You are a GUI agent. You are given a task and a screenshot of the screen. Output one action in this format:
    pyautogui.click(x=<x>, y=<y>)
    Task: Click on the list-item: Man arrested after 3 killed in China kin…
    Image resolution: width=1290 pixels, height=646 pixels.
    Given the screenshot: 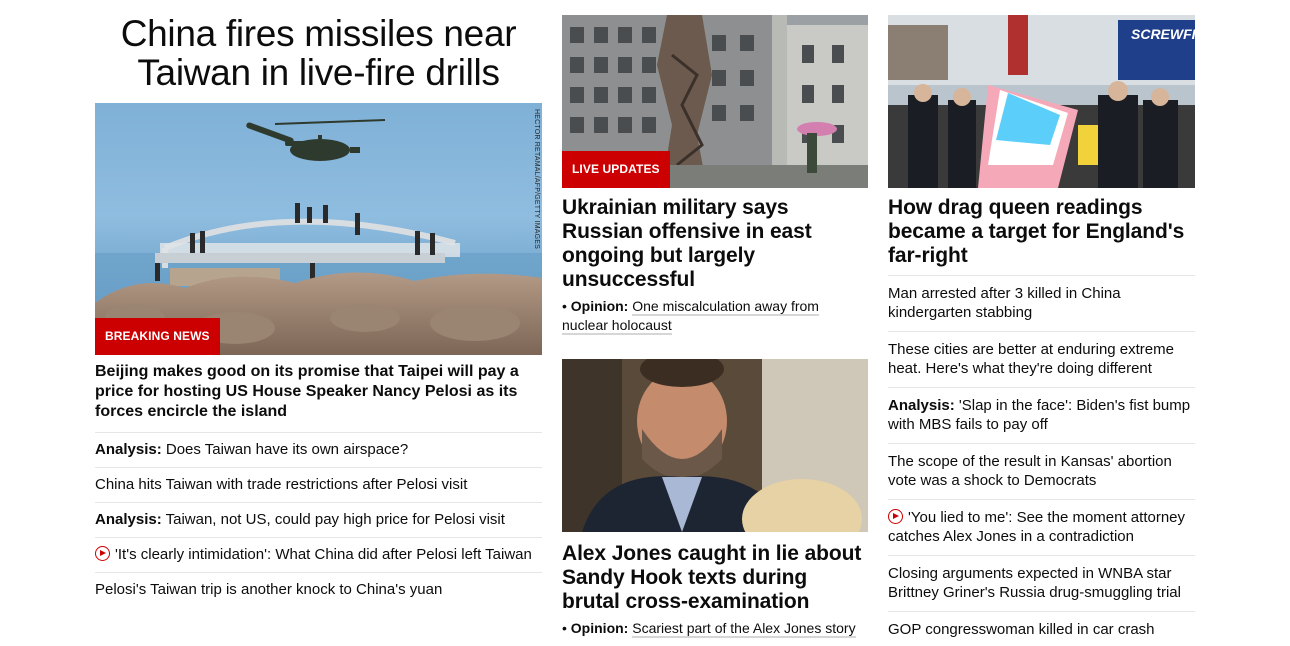 What is the action you would take?
    pyautogui.click(x=1041, y=303)
    